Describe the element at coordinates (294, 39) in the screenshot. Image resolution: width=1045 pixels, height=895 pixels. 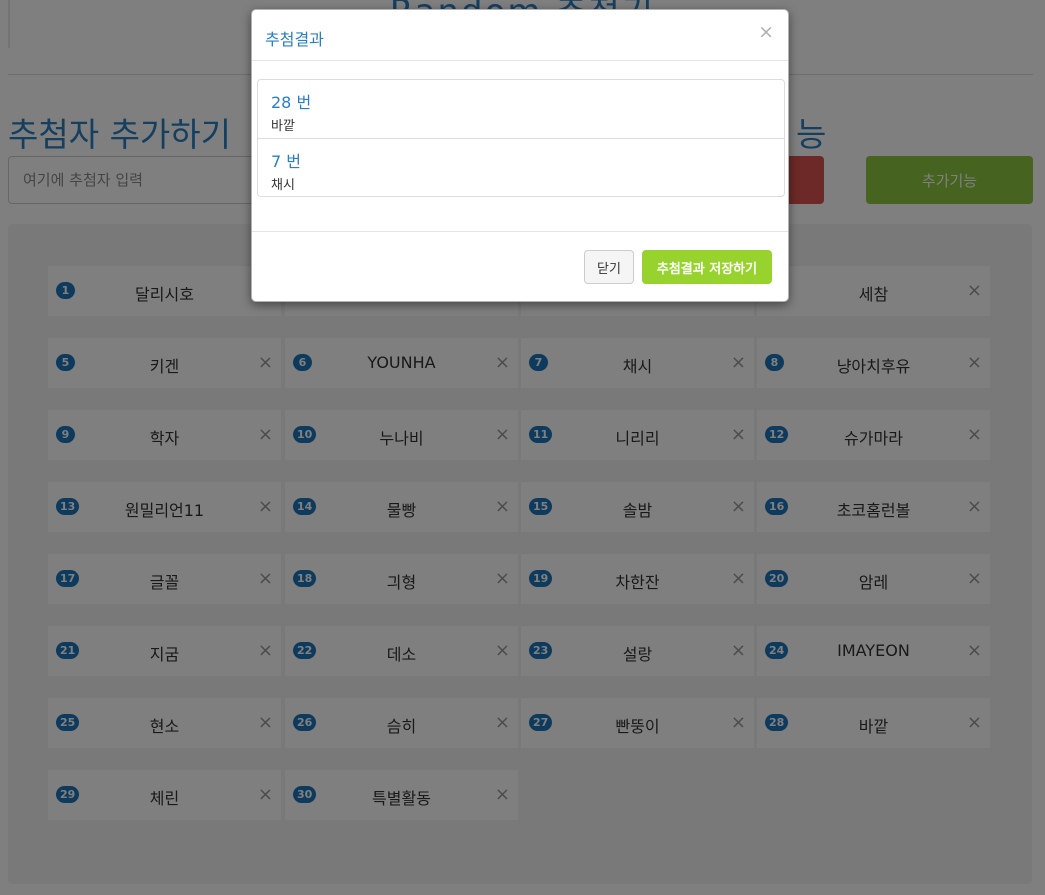
I see `modal-title: 추첨결과` at that location.